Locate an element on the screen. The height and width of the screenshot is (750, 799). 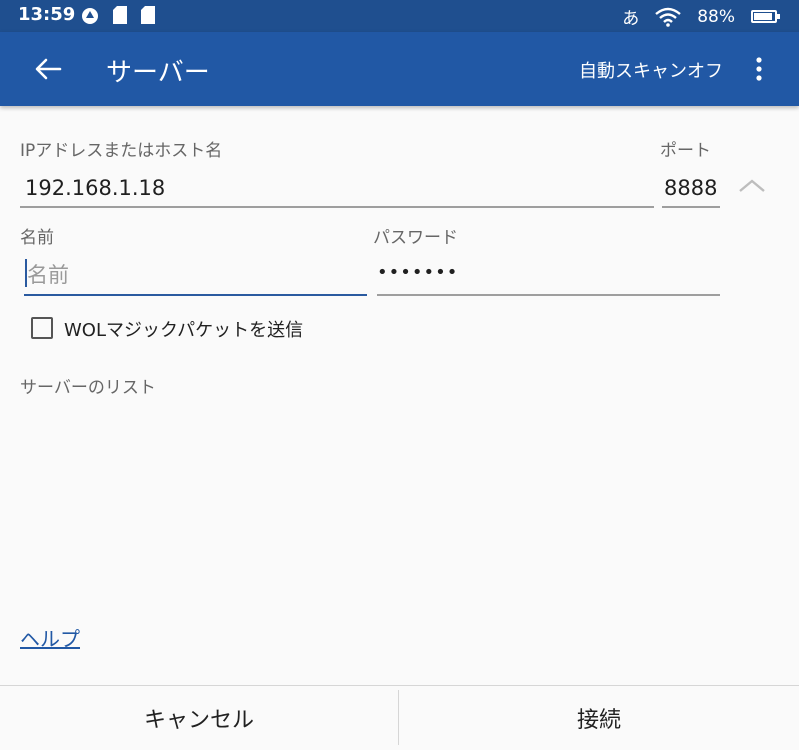
connect-button: 接続 is located at coordinates (599, 718).